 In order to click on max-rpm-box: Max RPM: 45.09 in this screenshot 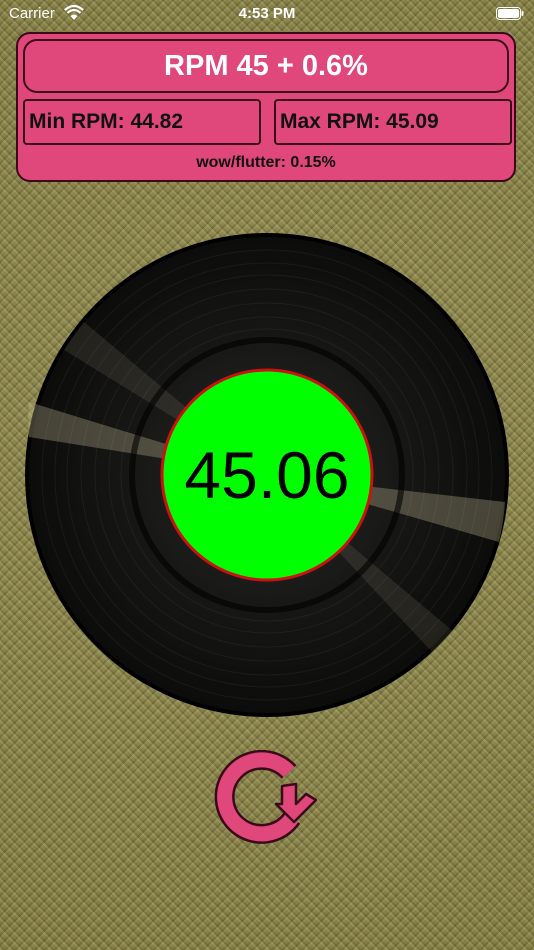, I will do `click(393, 122)`.